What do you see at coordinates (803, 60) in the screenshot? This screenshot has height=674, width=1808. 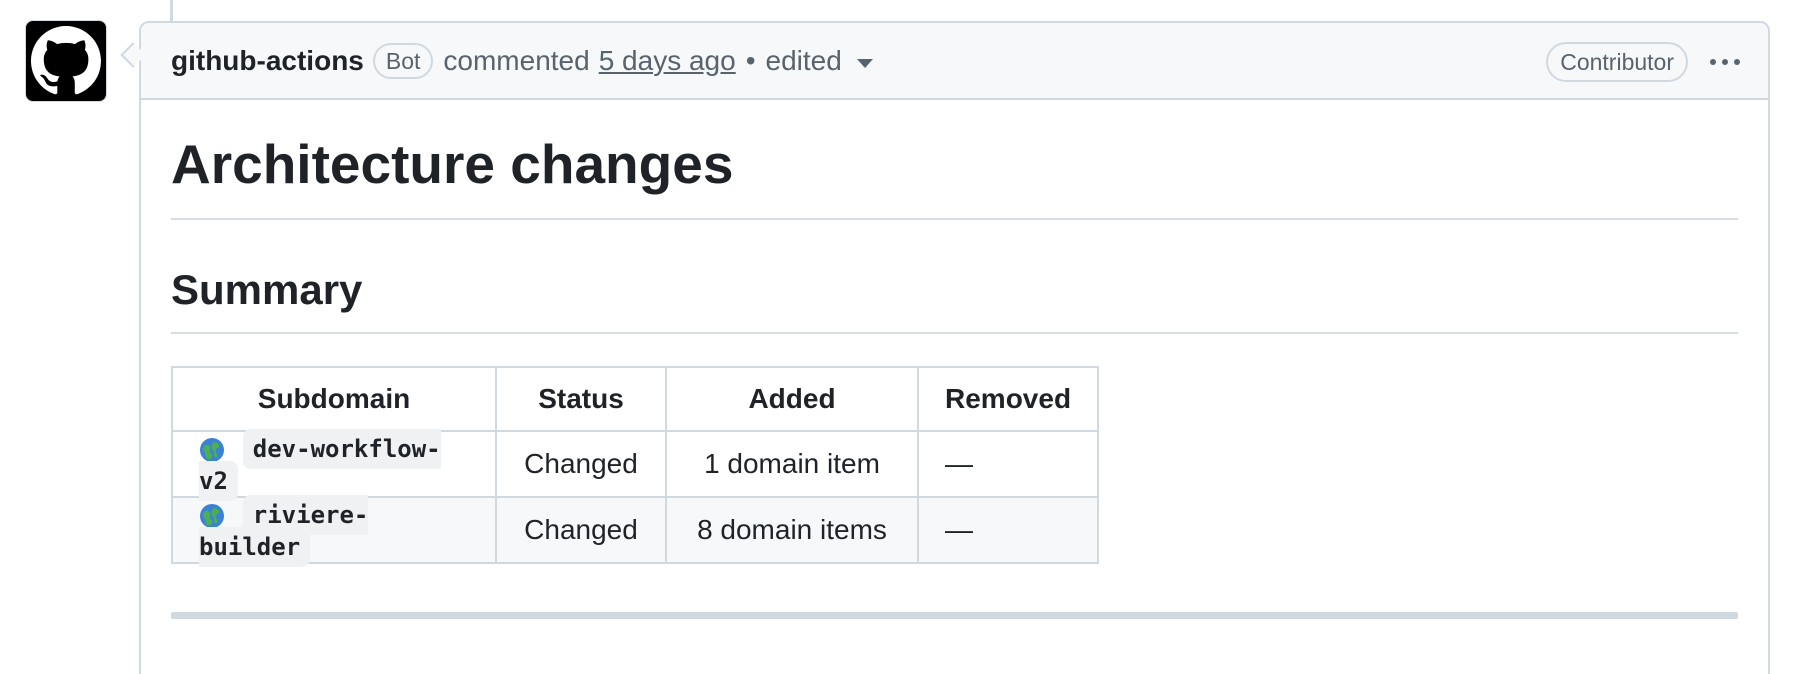 I see `edited-label: edited` at bounding box center [803, 60].